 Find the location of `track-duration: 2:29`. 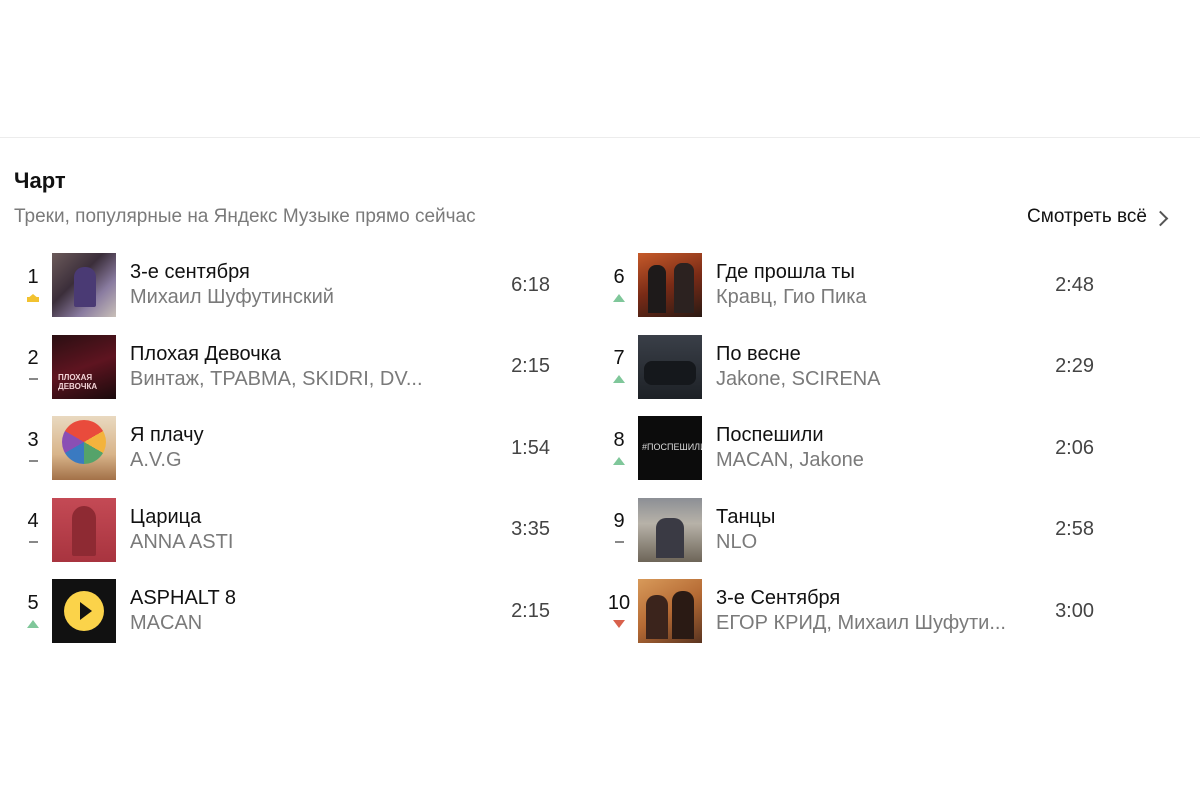

track-duration: 2:29 is located at coordinates (1074, 366).